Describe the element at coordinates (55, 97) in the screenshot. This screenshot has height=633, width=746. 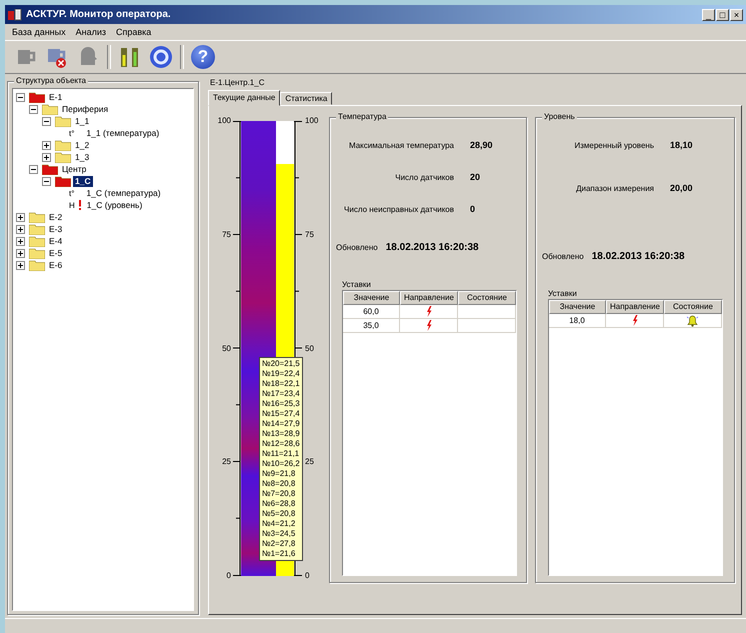
I see `tree-item: E-1` at that location.